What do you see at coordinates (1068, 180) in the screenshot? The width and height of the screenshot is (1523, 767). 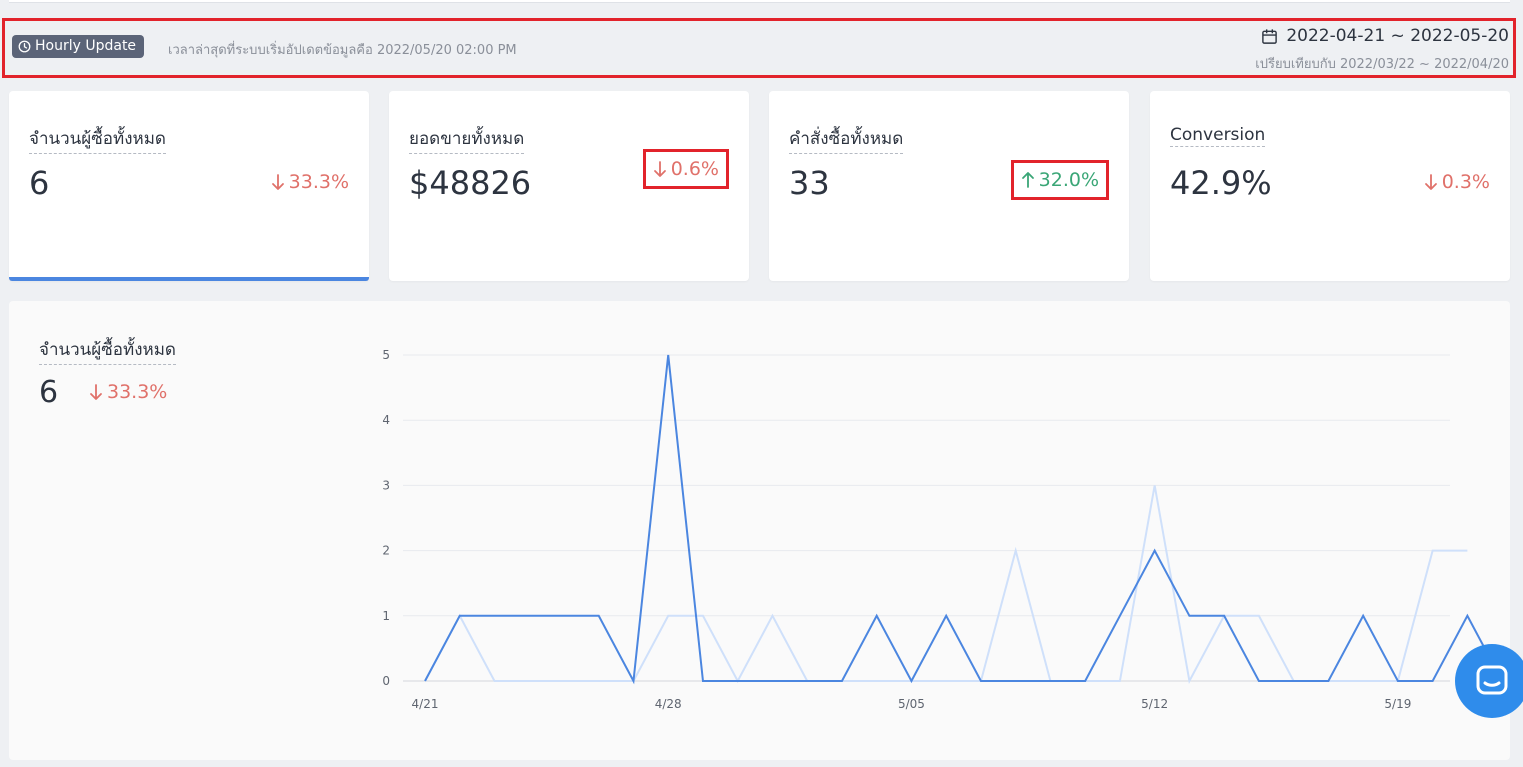 I see `metric-change-value: 32.0%` at bounding box center [1068, 180].